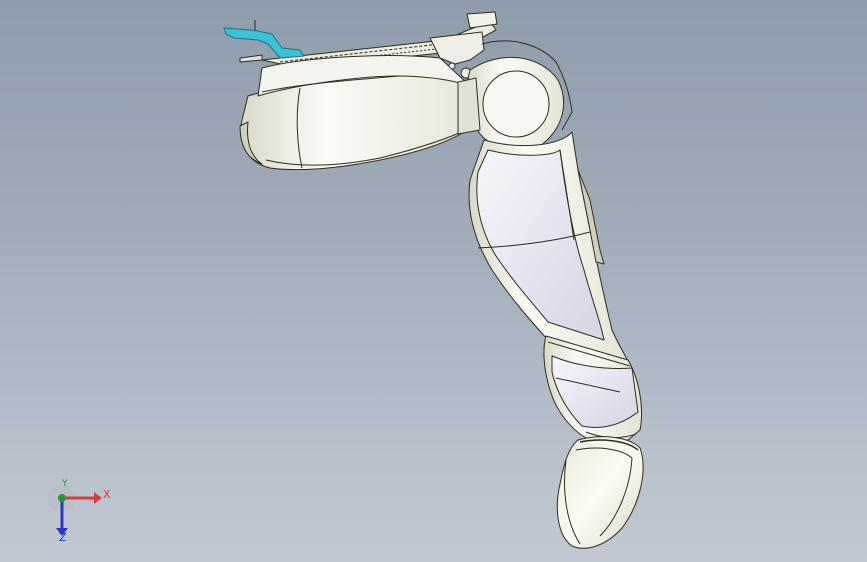 The height and width of the screenshot is (562, 867). What do you see at coordinates (592, 388) in the screenshot?
I see `middle-phalanx` at bounding box center [592, 388].